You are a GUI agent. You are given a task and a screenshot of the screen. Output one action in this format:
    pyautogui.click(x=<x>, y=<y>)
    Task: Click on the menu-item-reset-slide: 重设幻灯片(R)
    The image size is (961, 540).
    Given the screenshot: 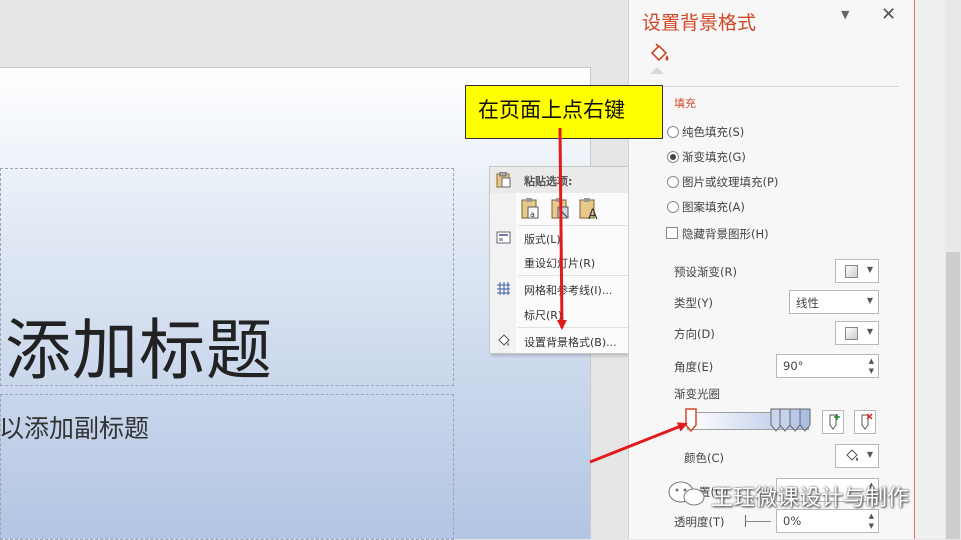 What is the action you would take?
    pyautogui.click(x=568, y=262)
    